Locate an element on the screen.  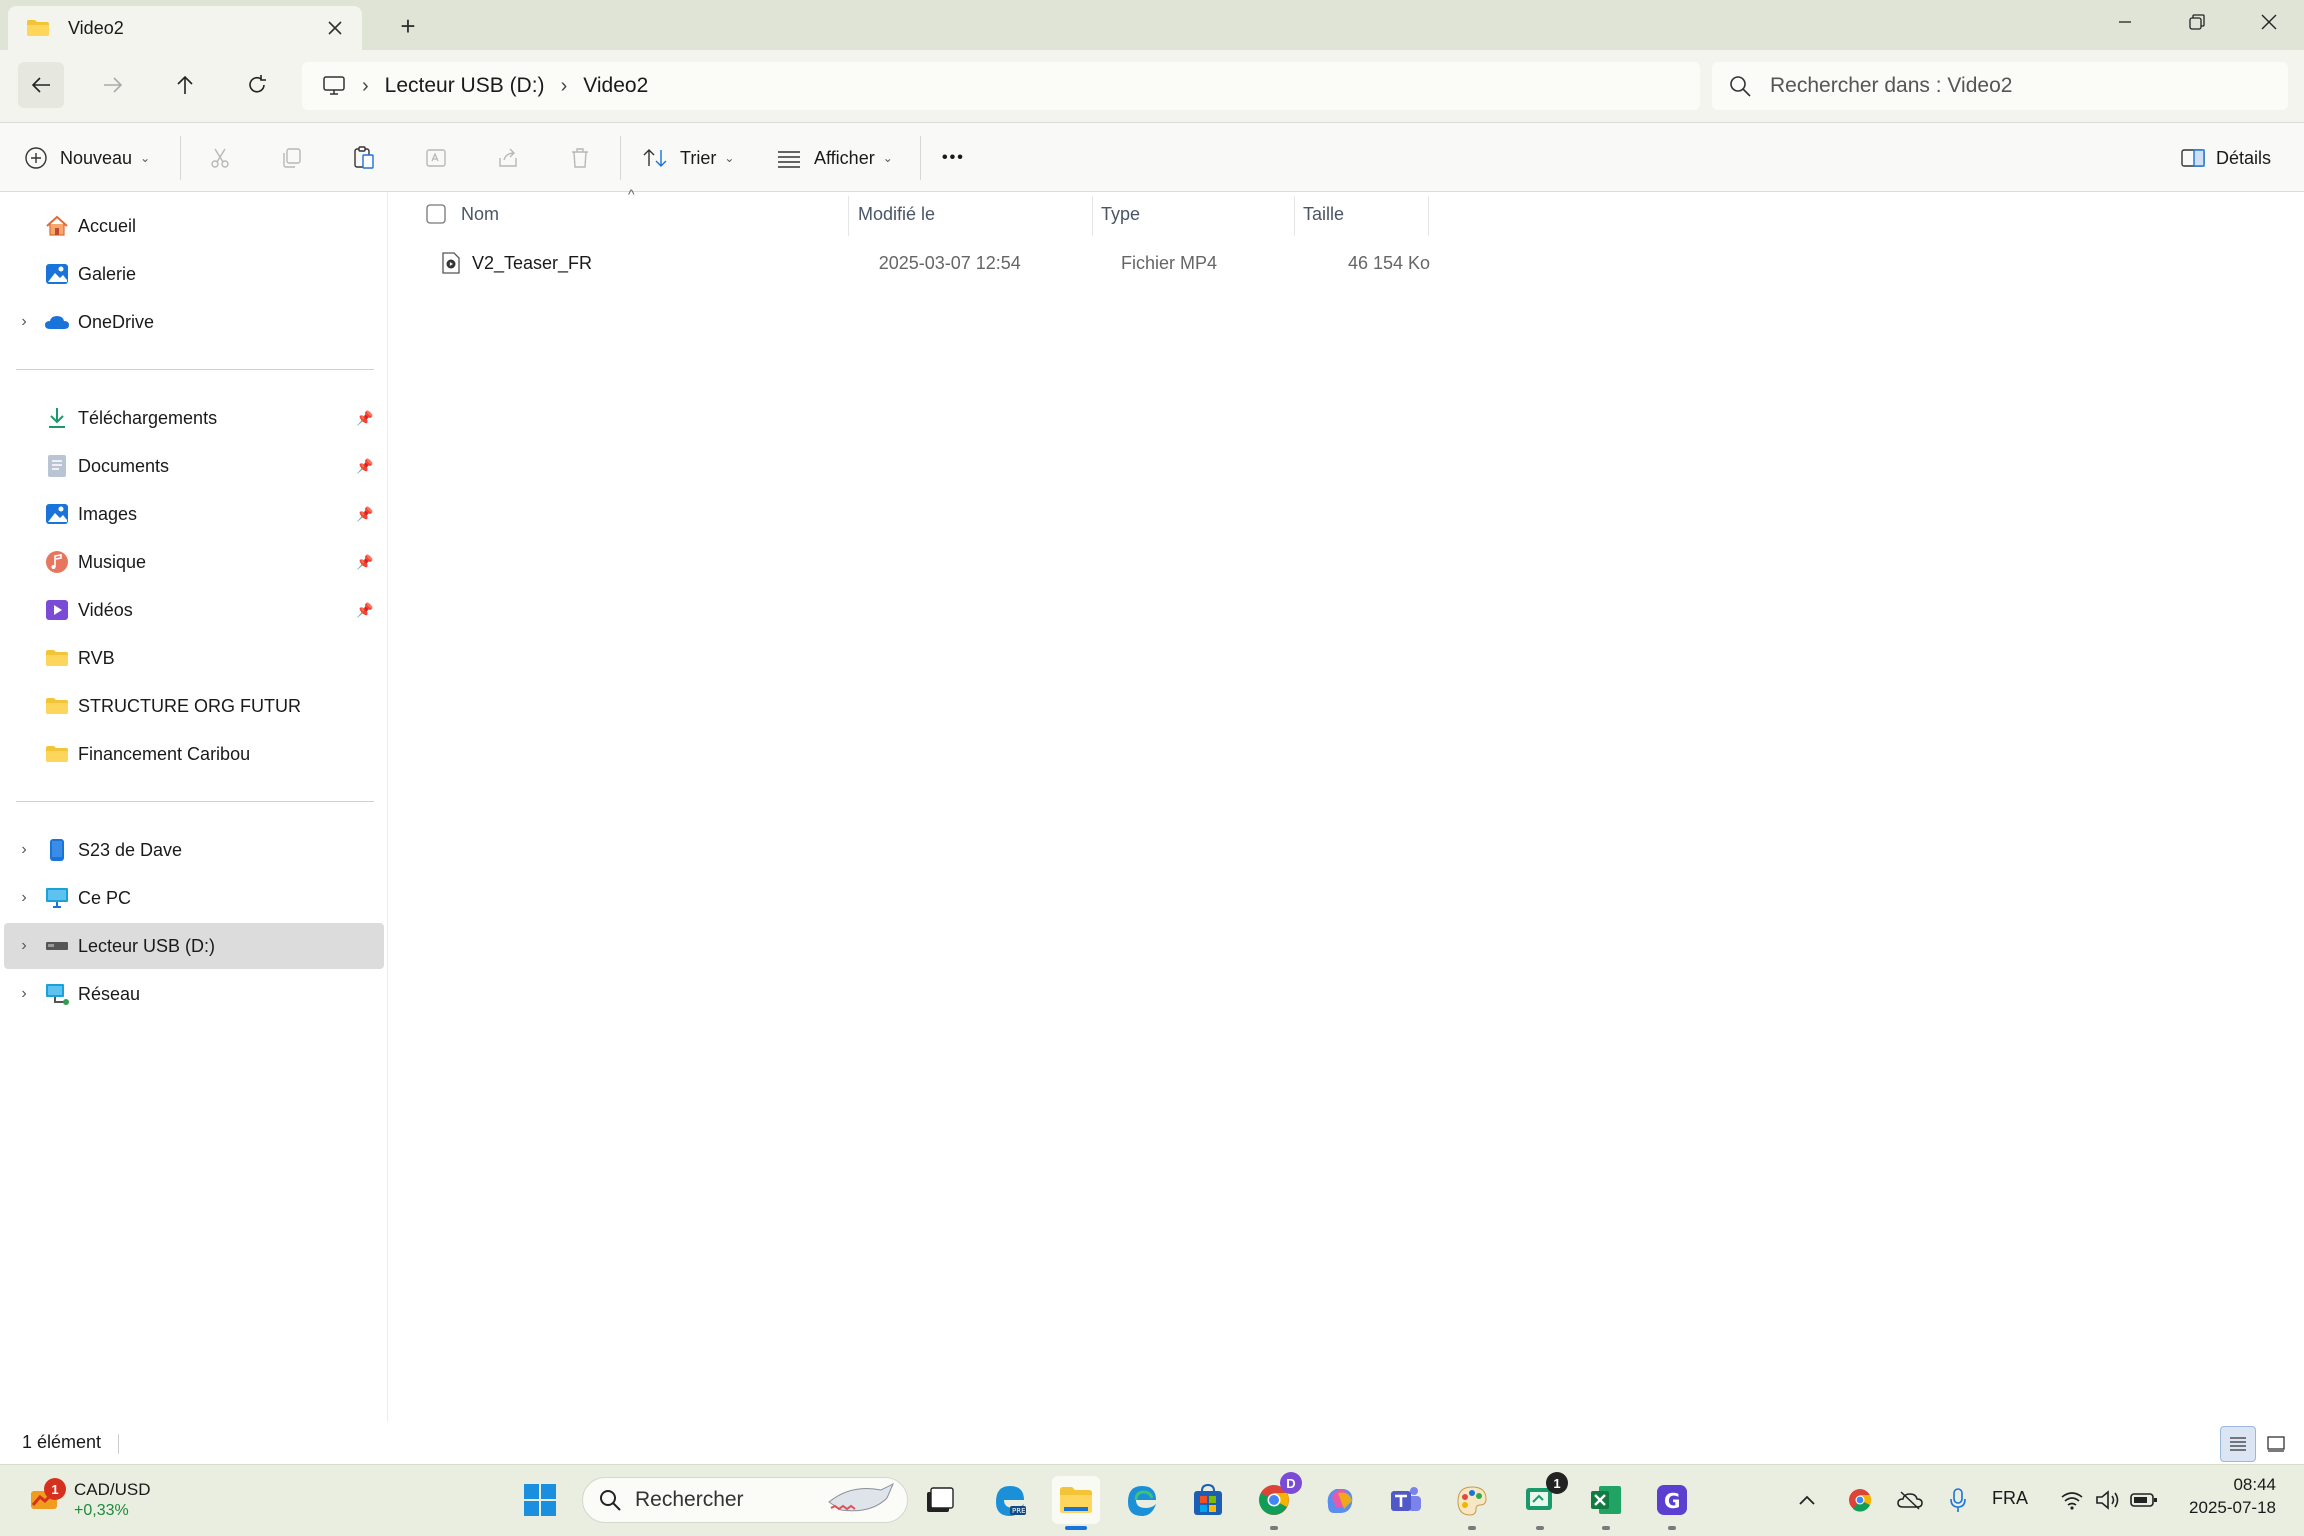
tray-microphone is located at coordinates (1958, 1500).